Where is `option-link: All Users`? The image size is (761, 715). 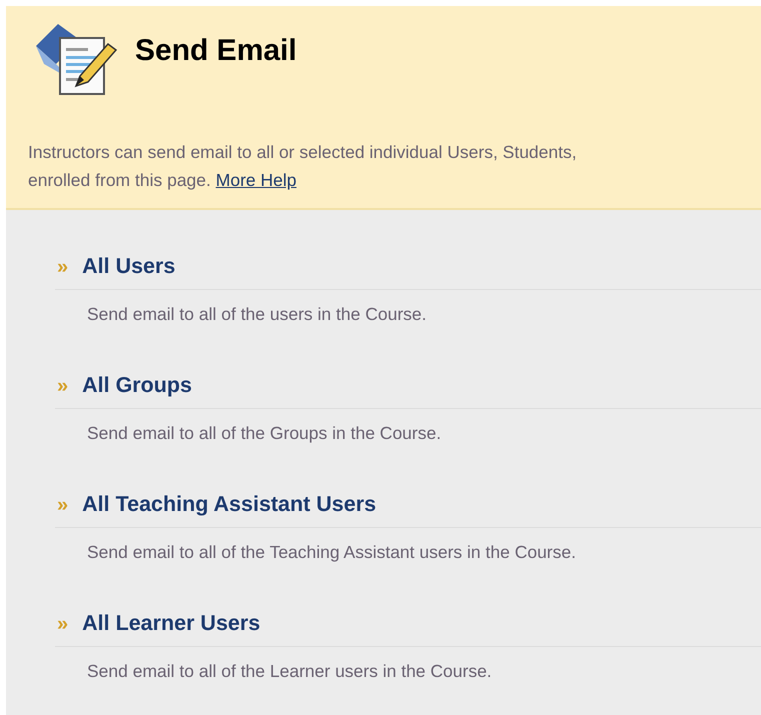 option-link: All Users is located at coordinates (129, 266).